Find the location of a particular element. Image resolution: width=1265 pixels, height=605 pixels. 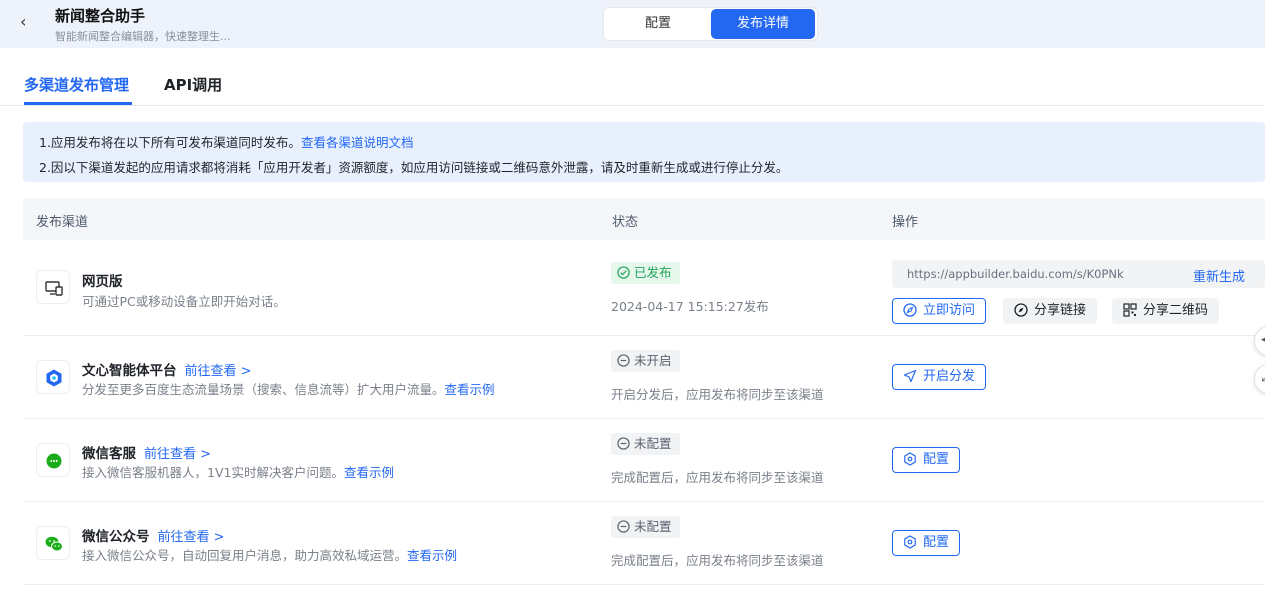

channel-desc: 可通过PC或移动设备立即开始对话。 is located at coordinates (184, 301).